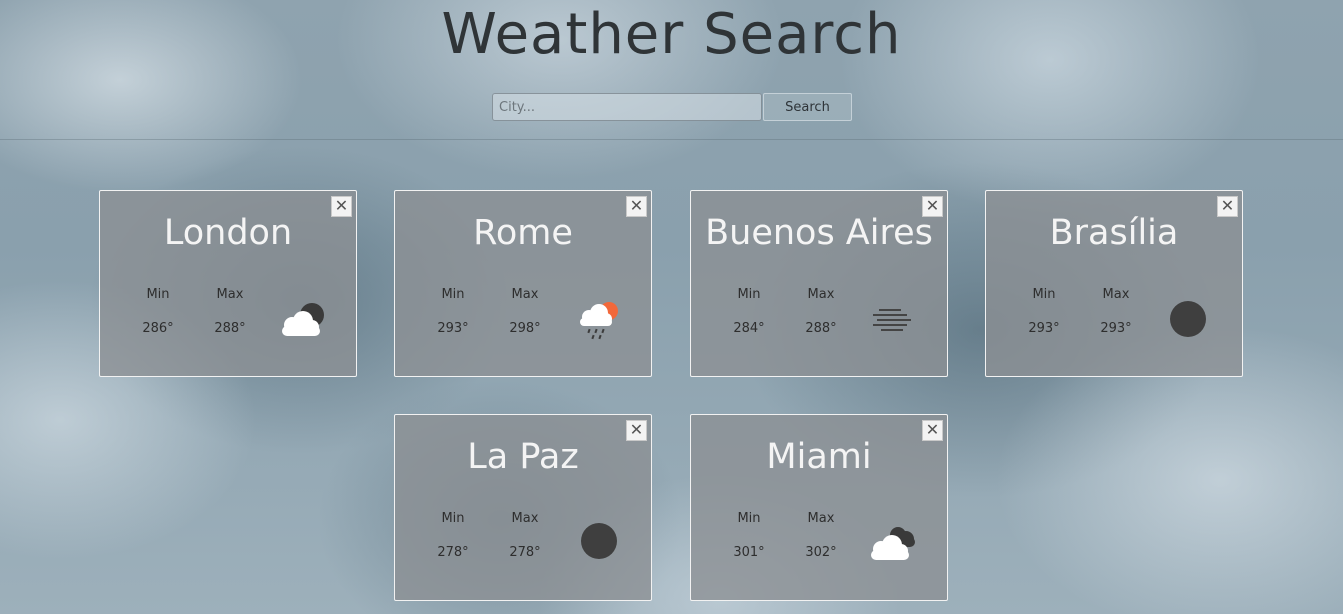 This screenshot has width=1343, height=614. I want to click on weather-card-la-paz: ✕ La Paz Min Max 278° 278°, so click(523, 507).